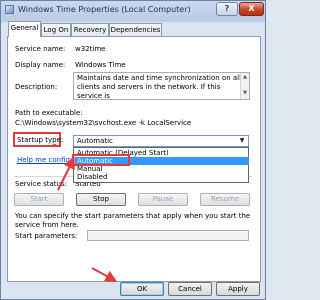  Describe the element at coordinates (39, 199) in the screenshot. I see `start-button: Start` at that location.